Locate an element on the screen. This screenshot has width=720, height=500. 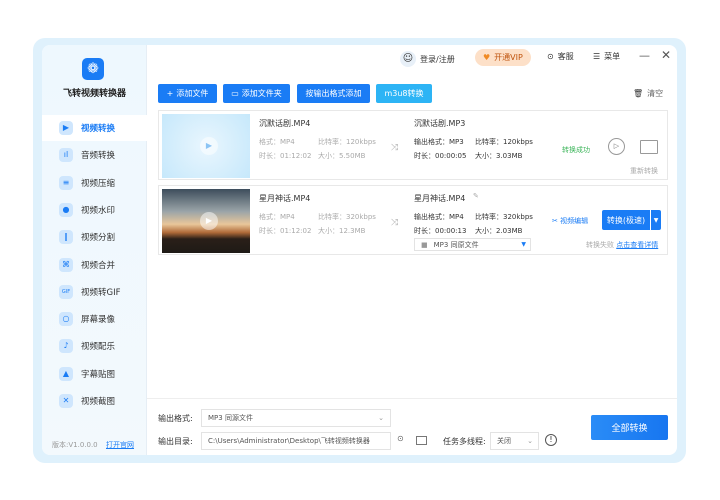
clear-button: 🗑 清空 is located at coordinates (648, 93).